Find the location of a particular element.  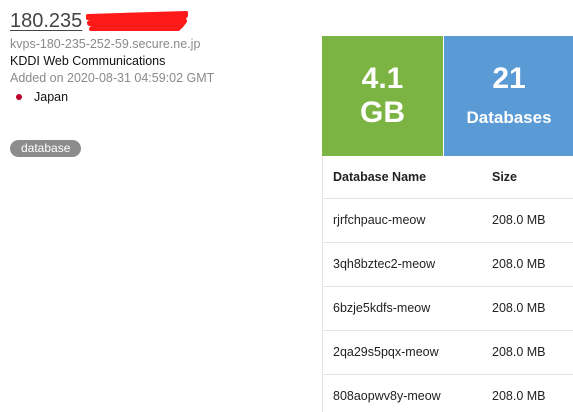

table-header-row: Database Name Size is located at coordinates (448, 178).